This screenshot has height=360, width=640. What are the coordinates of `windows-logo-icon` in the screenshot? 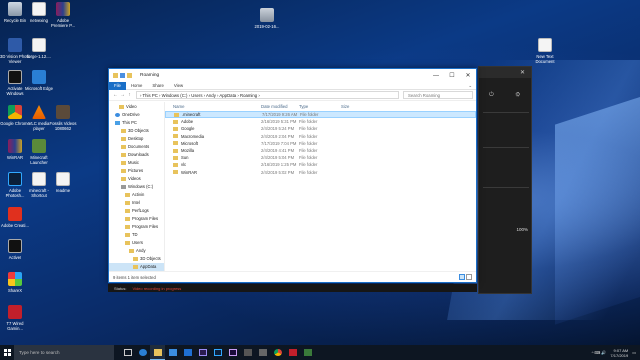 It's located at (7, 352).